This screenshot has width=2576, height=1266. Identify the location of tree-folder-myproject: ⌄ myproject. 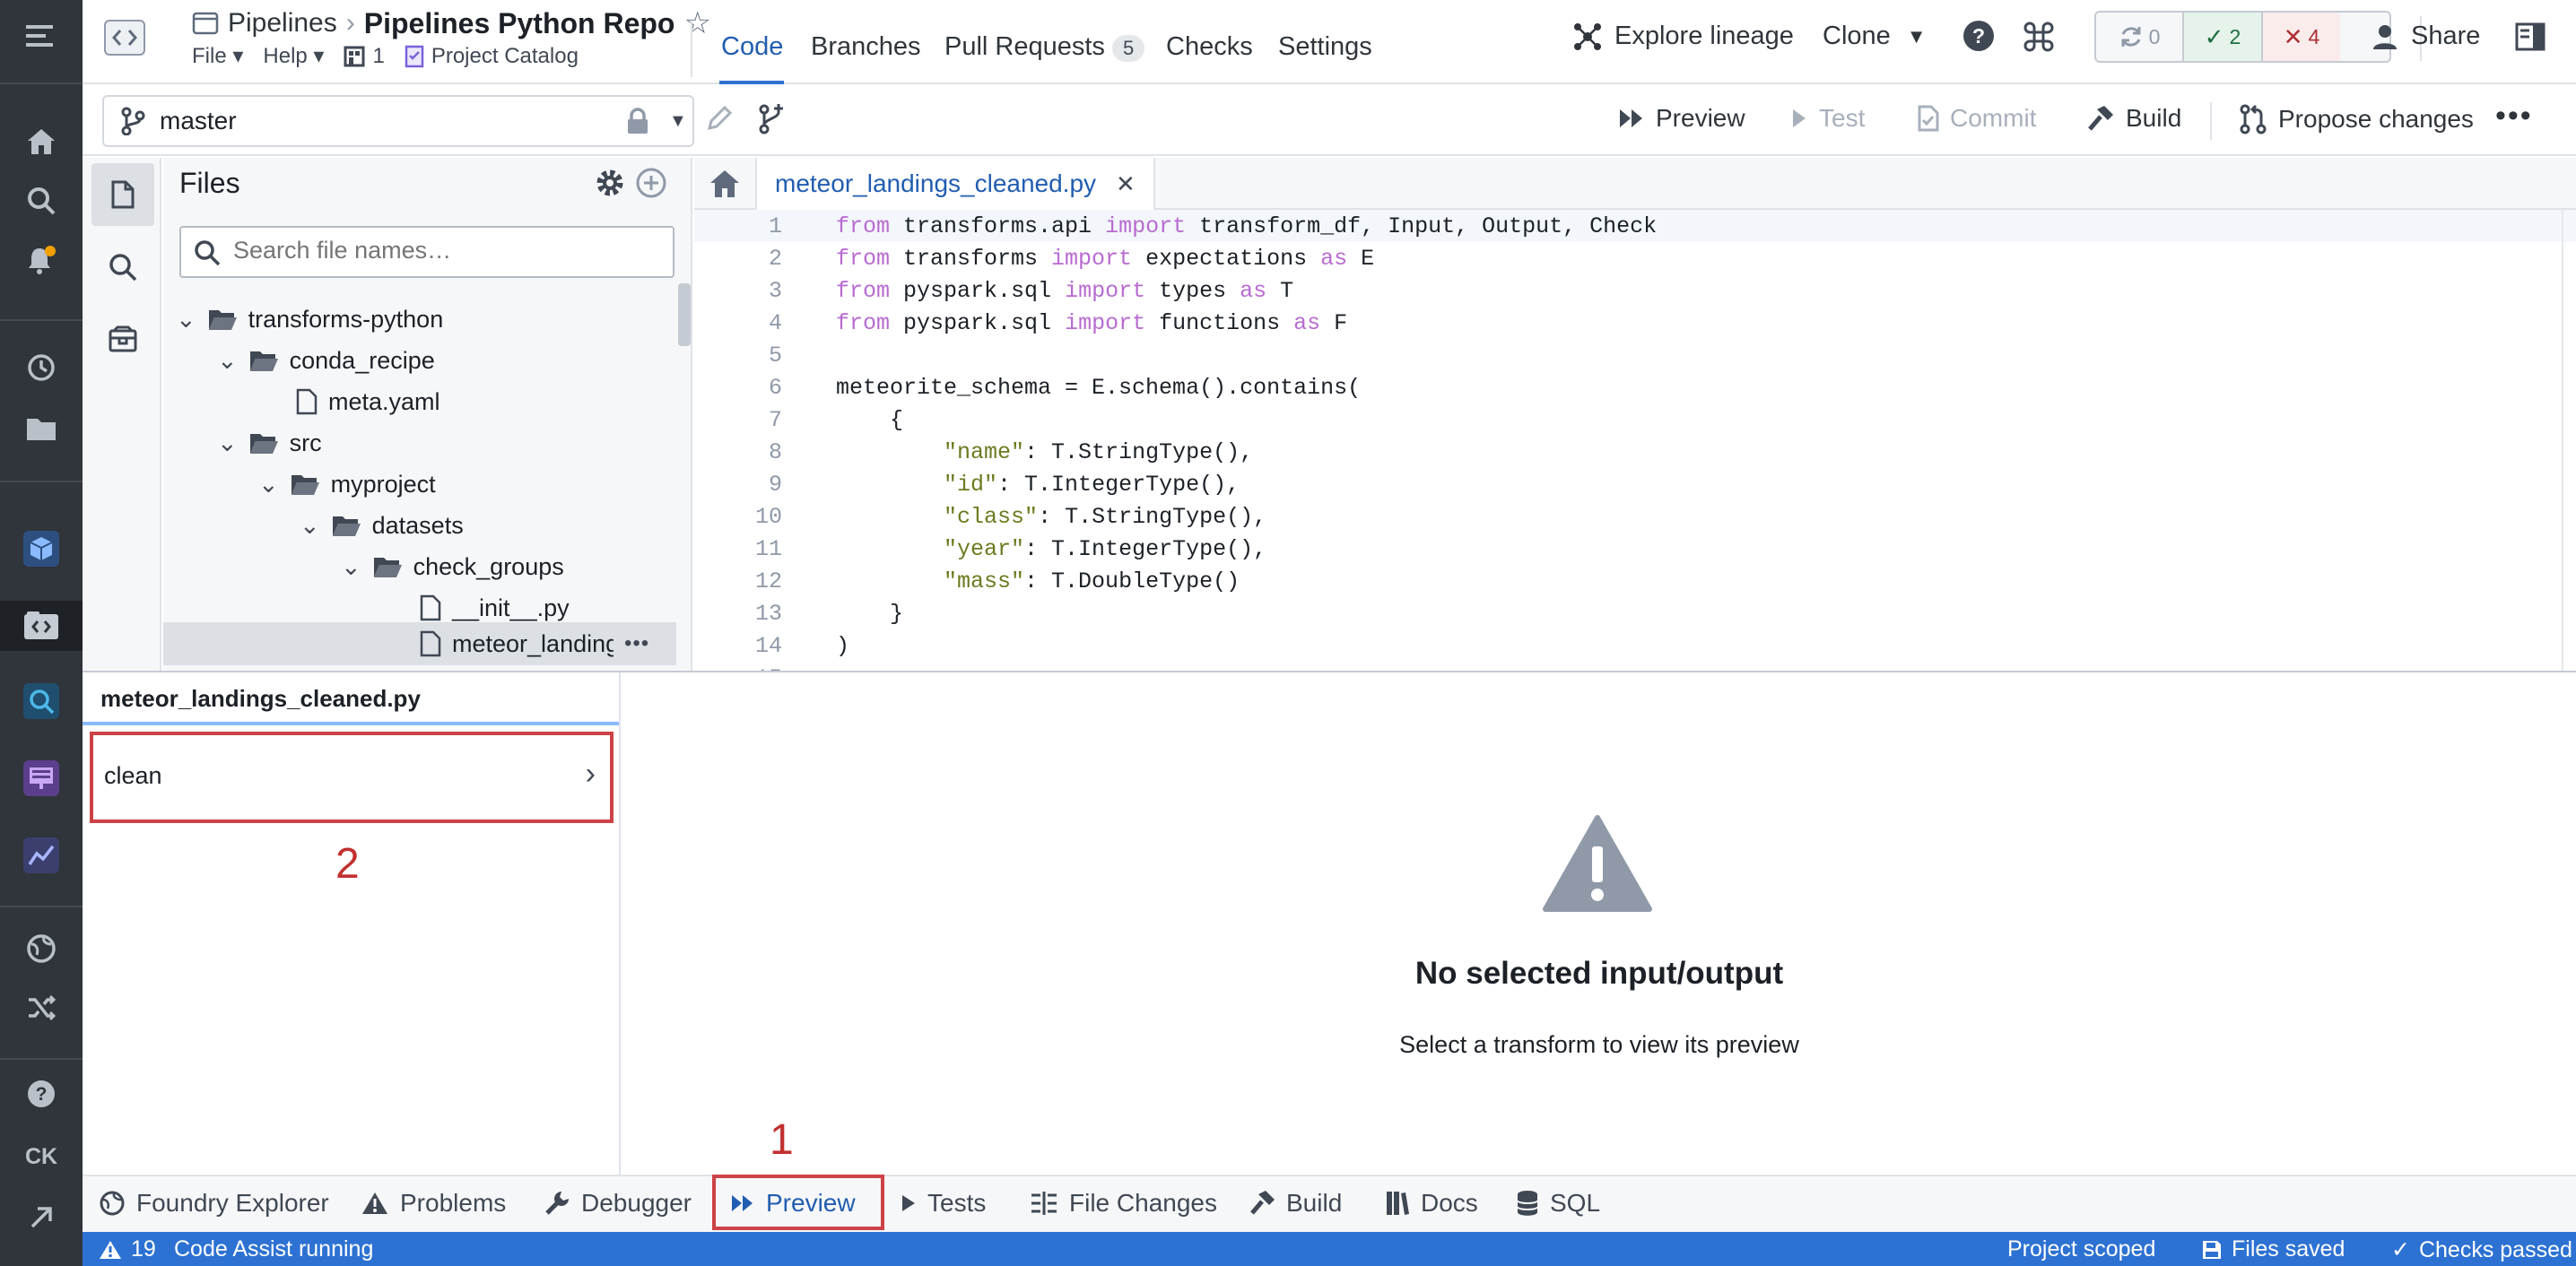
(347, 484).